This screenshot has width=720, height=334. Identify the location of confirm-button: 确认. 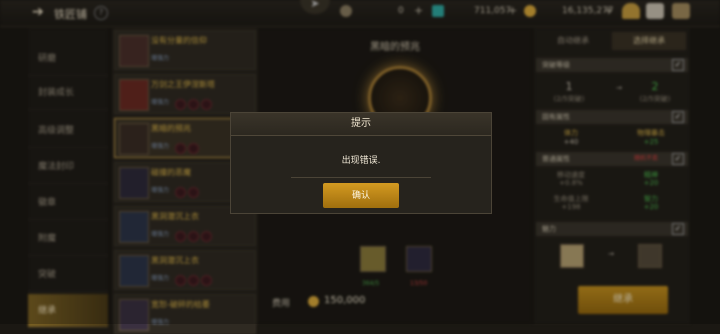
(361, 195).